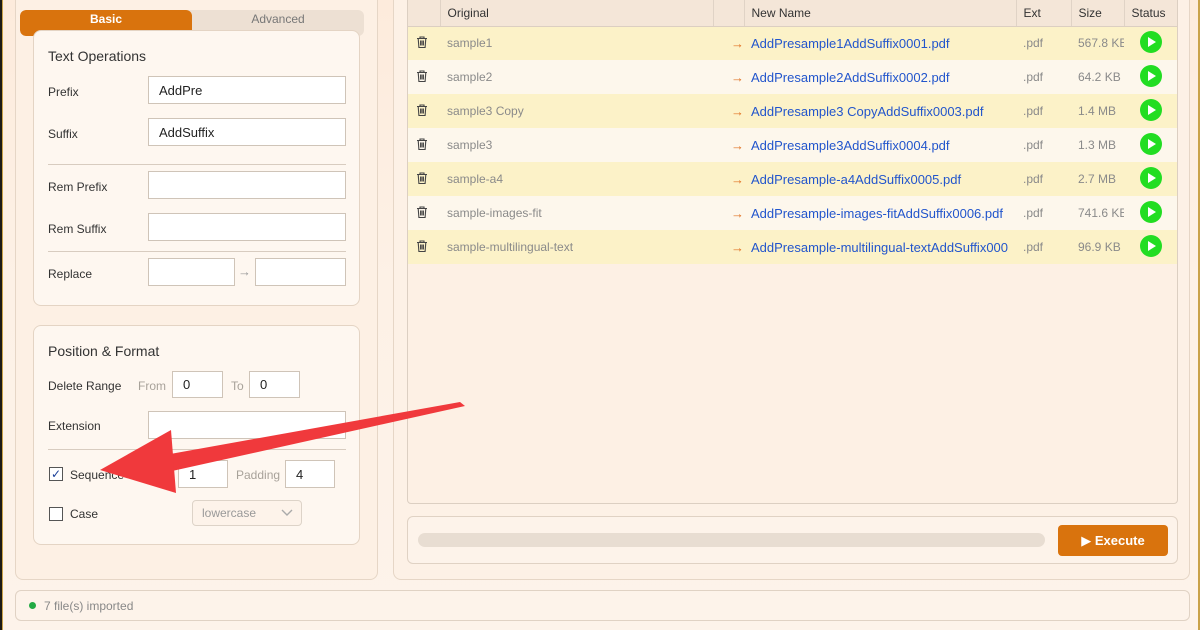 Image resolution: width=1200 pixels, height=630 pixels. What do you see at coordinates (287, 517) in the screenshot?
I see `chevron-down-icon` at bounding box center [287, 517].